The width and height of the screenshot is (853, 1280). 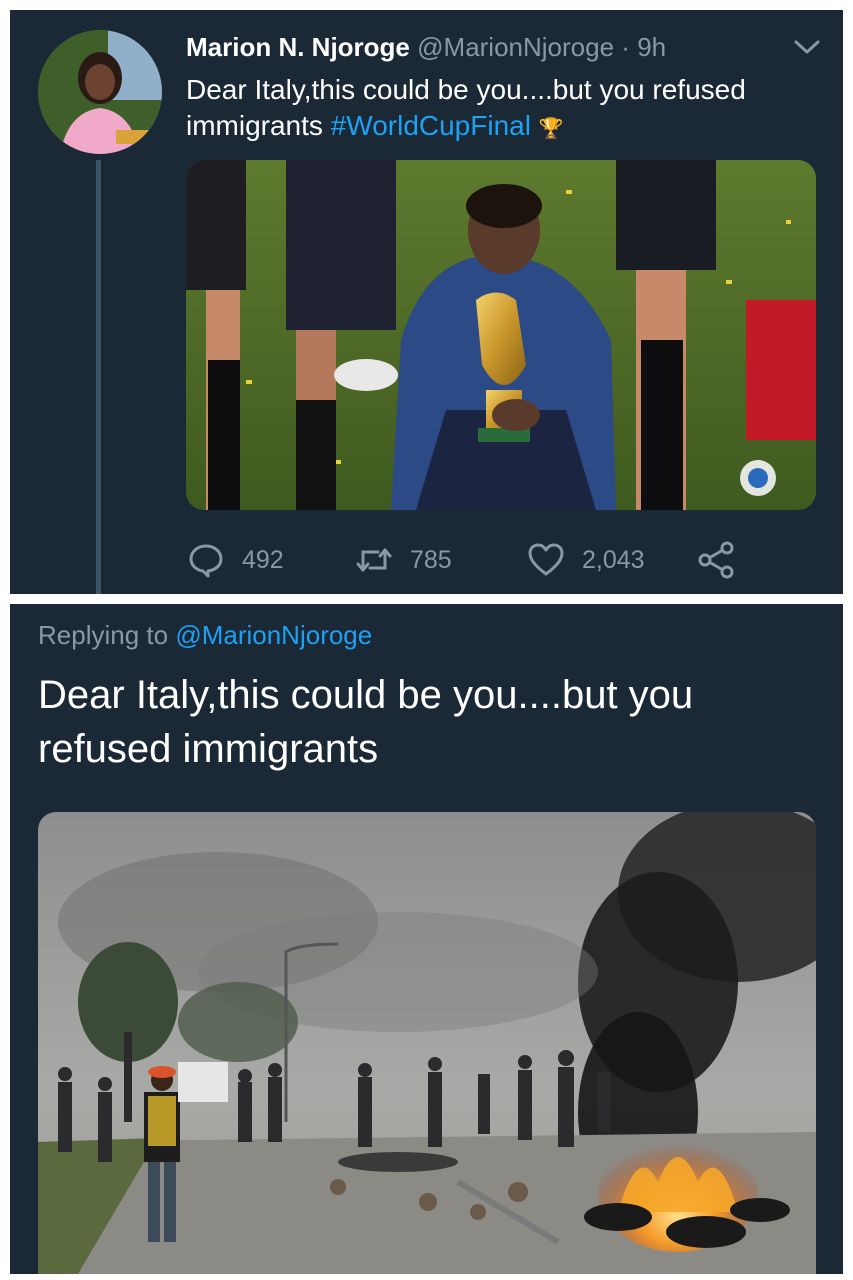 I want to click on reply-count: 492, so click(x=263, y=559).